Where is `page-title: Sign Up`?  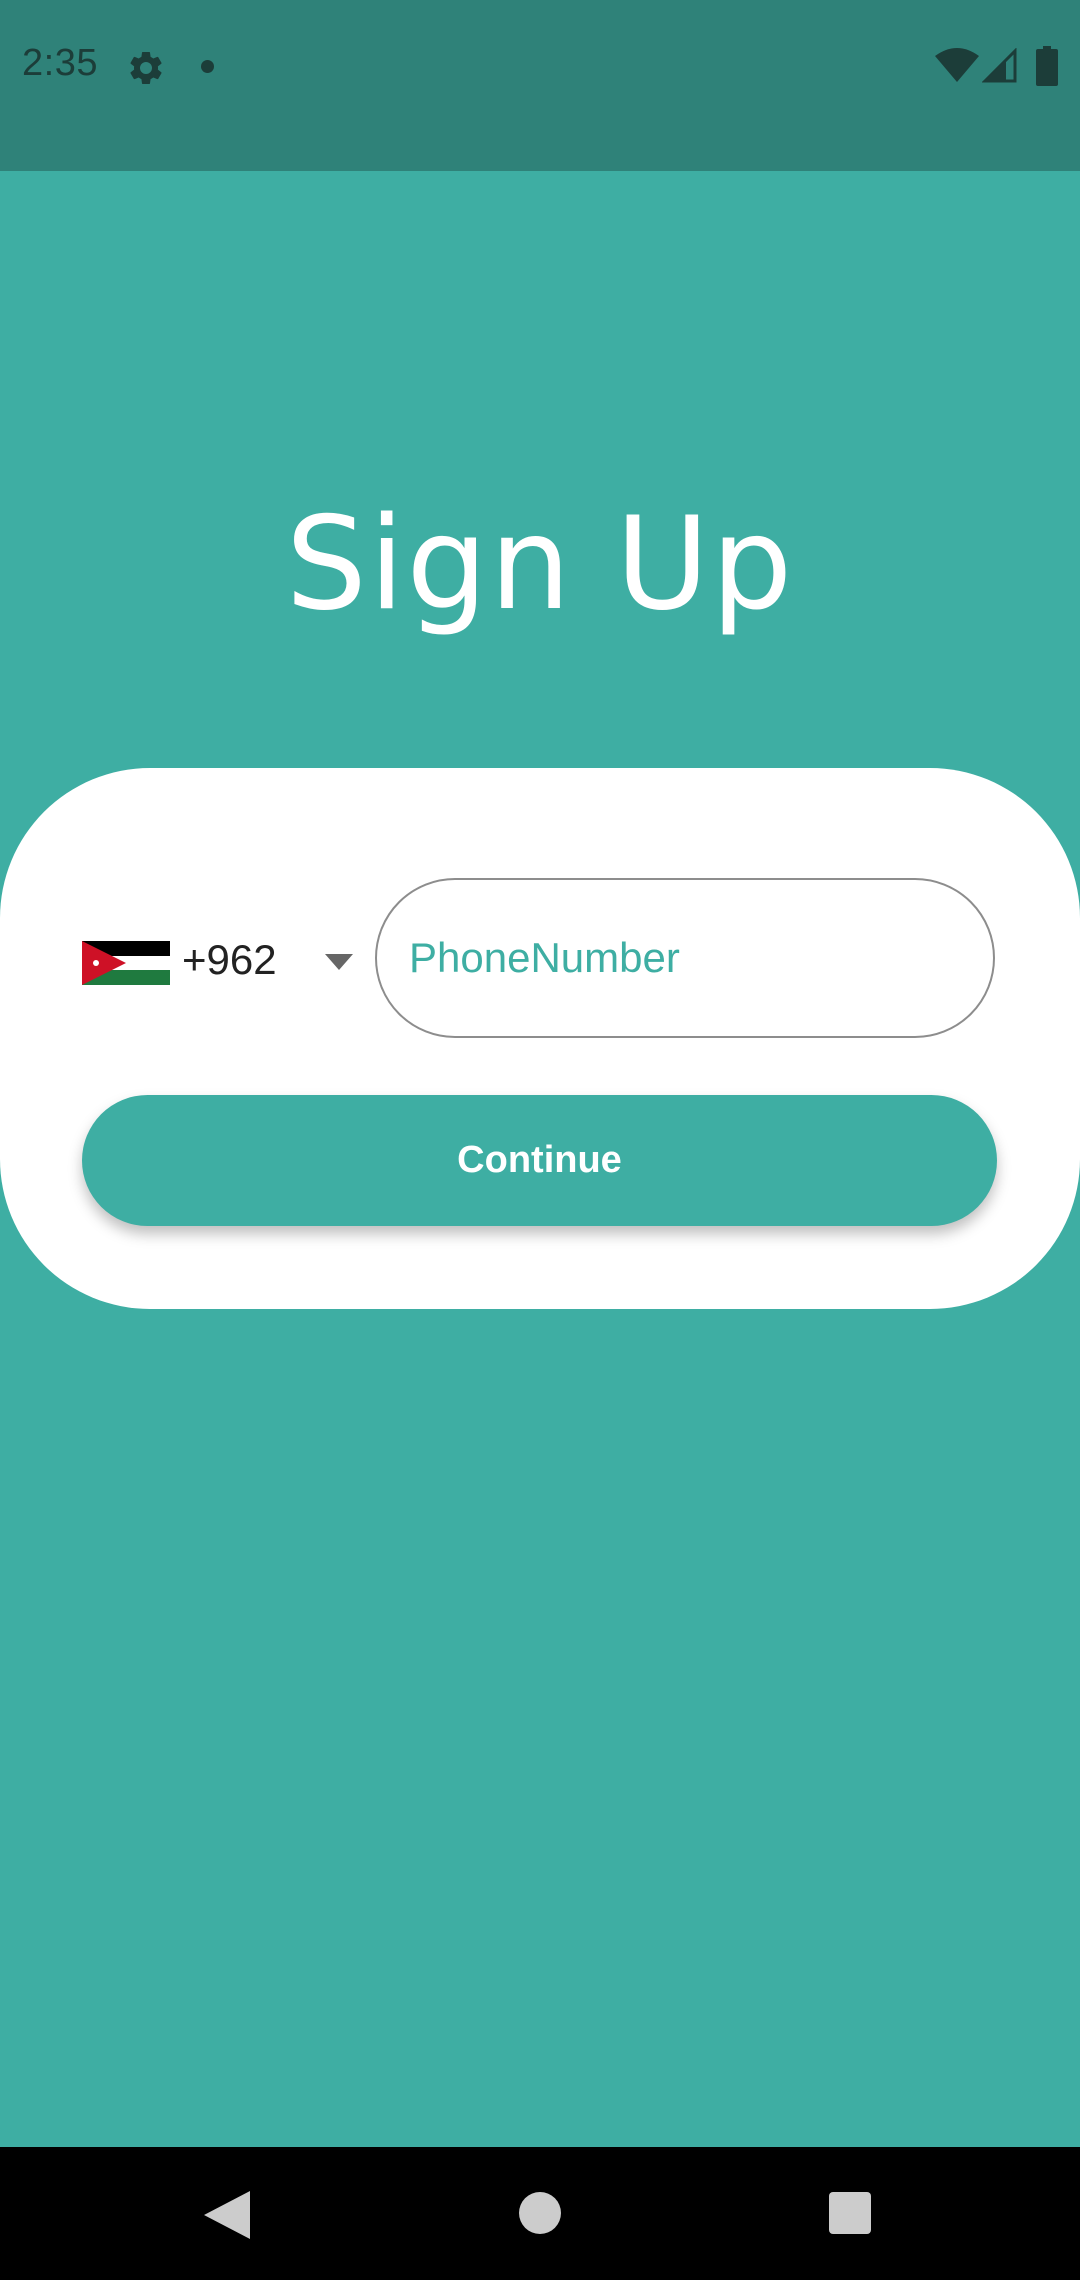 page-title: Sign Up is located at coordinates (540, 564).